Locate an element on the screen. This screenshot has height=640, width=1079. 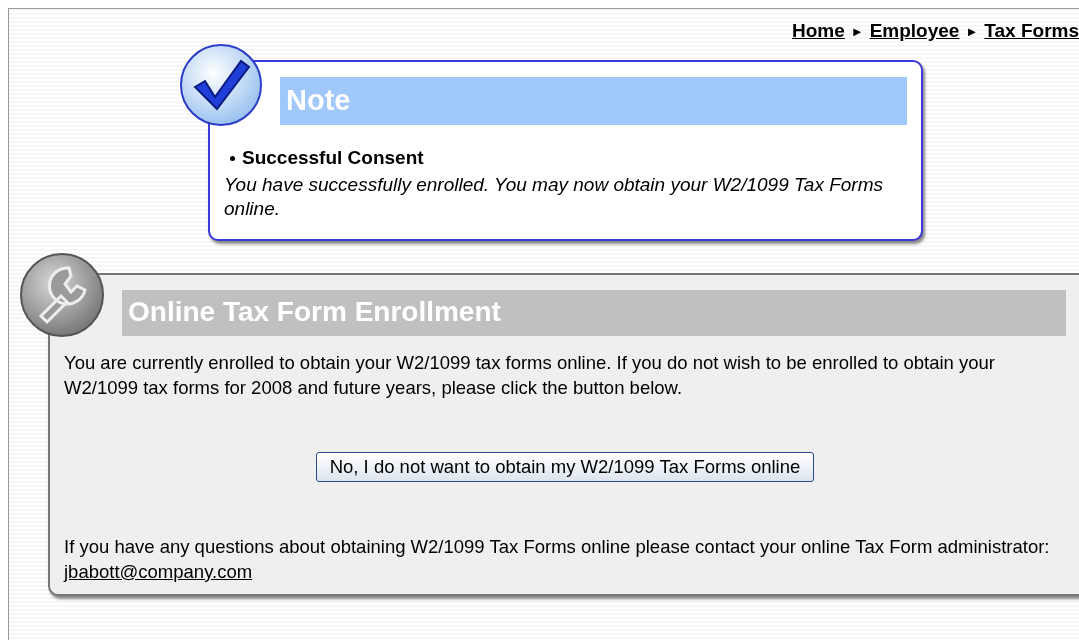
checkmark-icon is located at coordinates (221, 85).